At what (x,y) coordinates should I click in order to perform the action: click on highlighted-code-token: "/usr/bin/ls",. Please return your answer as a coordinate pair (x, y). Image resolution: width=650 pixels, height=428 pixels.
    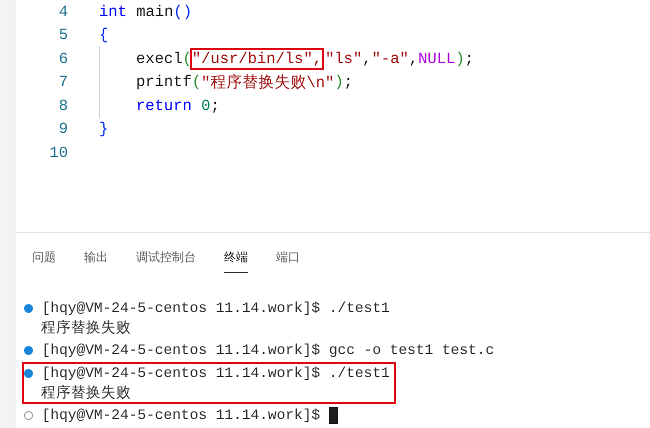
    Looking at the image, I should click on (257, 59).